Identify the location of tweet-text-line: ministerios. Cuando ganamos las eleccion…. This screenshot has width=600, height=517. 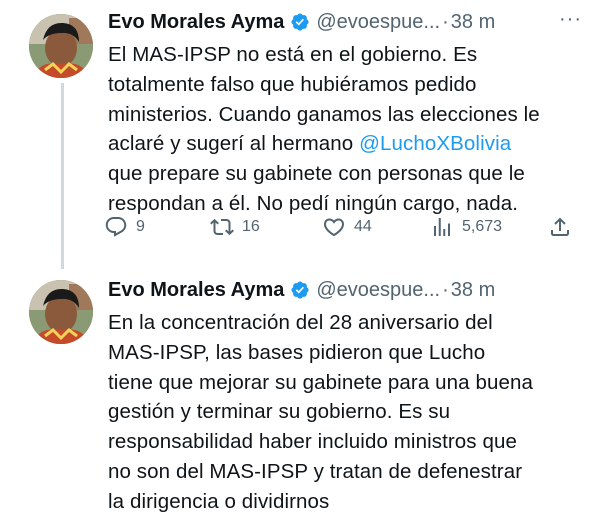
(324, 114).